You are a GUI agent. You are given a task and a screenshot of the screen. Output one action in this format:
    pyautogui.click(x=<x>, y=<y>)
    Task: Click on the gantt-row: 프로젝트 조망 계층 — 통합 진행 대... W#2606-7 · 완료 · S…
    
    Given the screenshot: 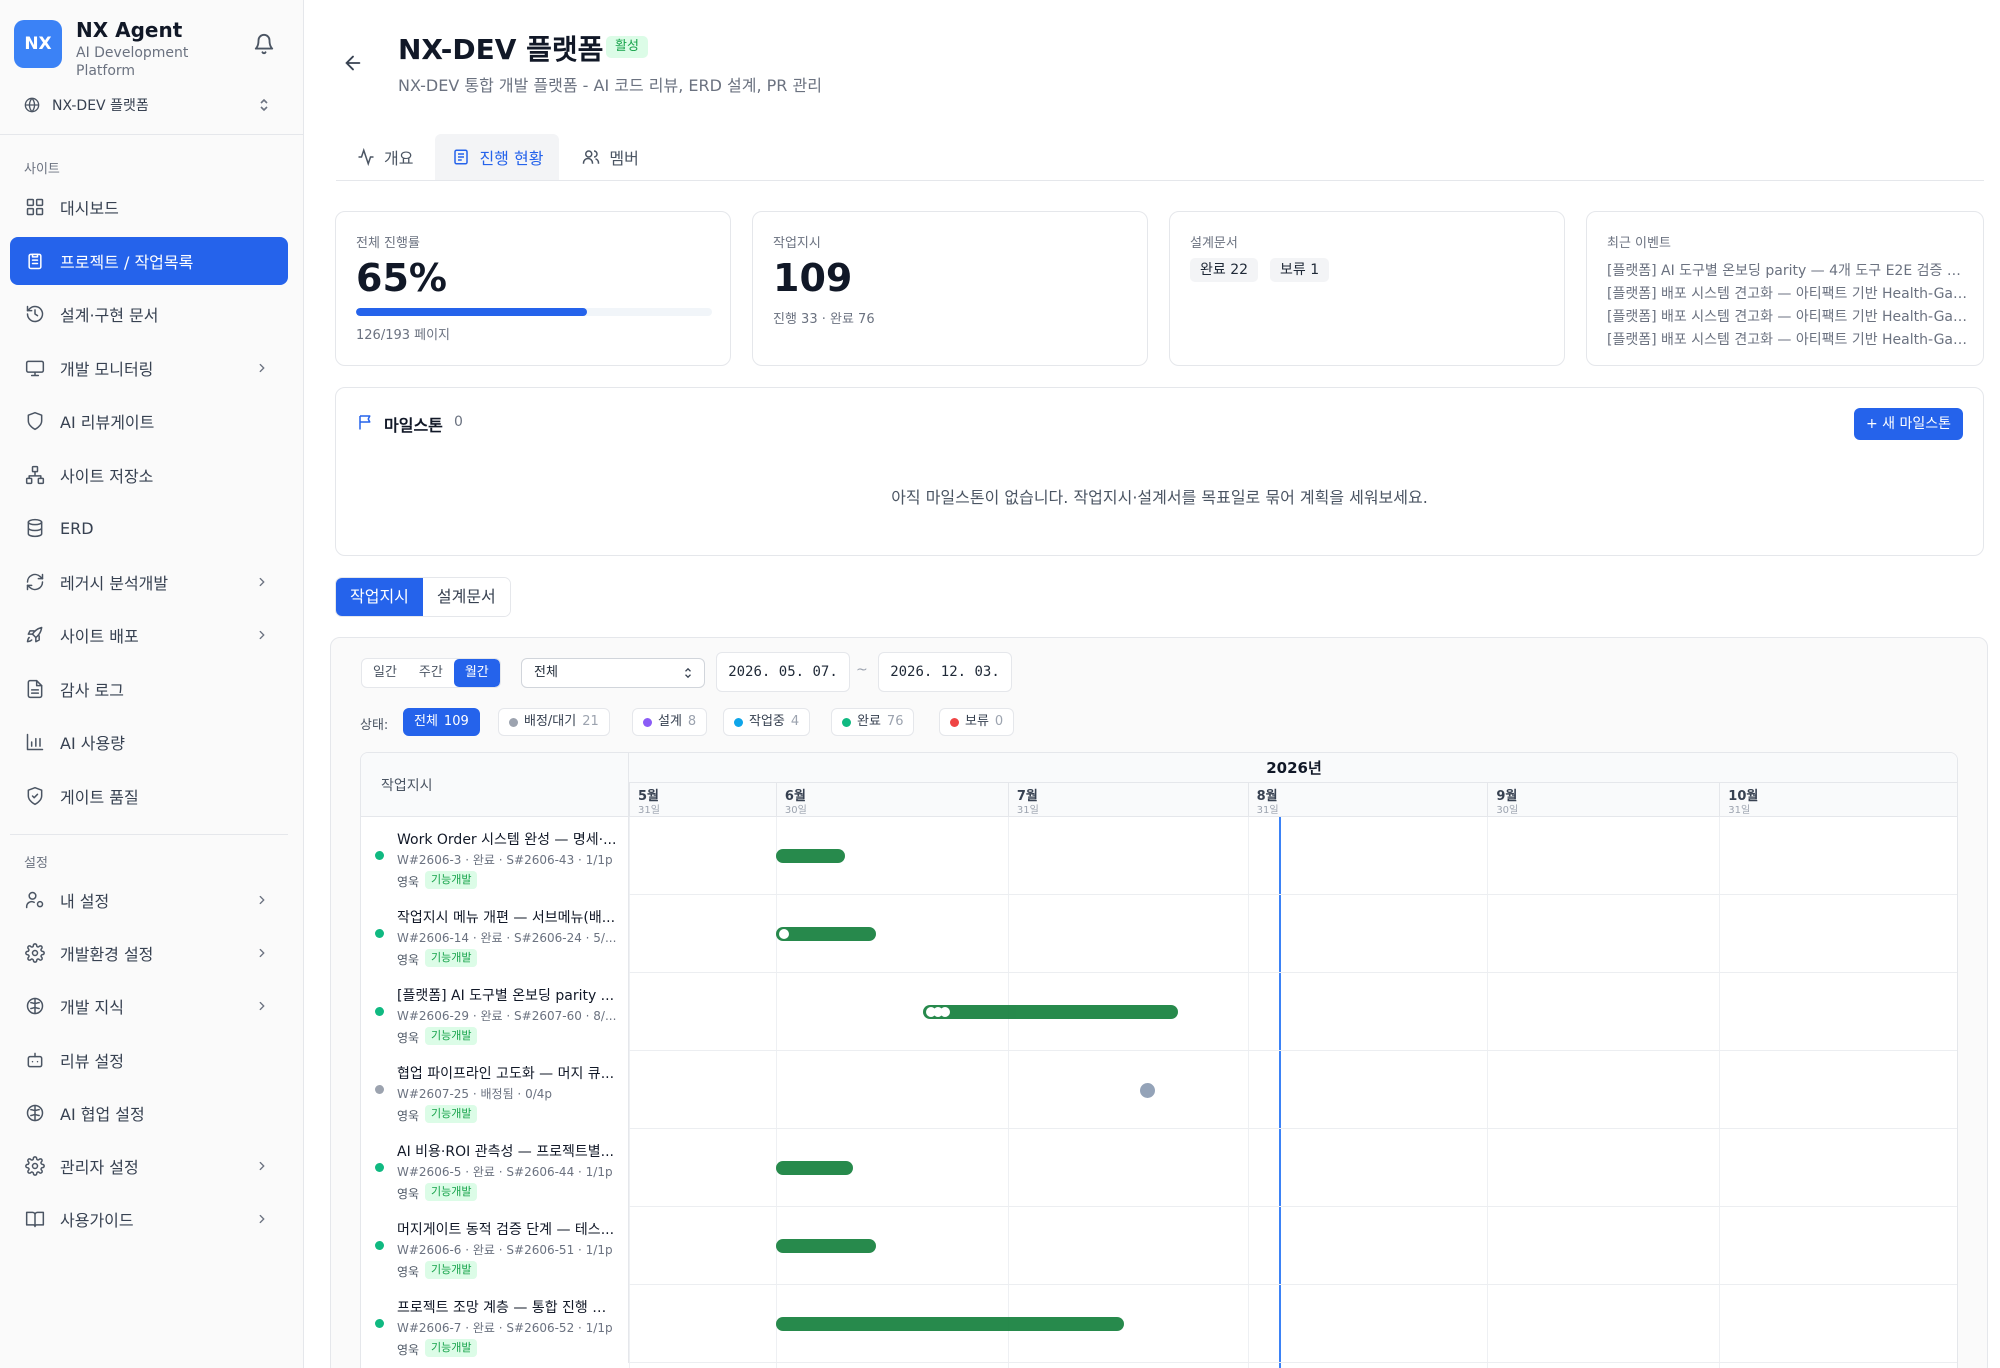 What is the action you would take?
    pyautogui.click(x=1159, y=1324)
    